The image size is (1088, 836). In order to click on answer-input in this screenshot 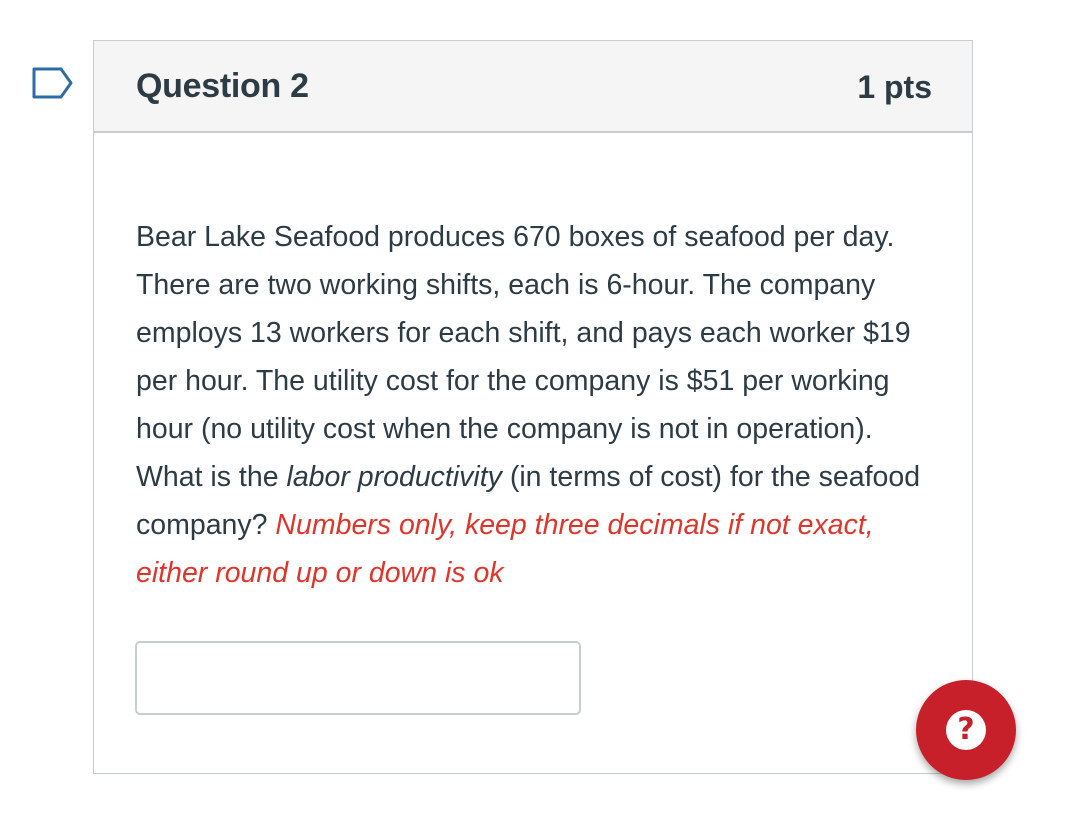, I will do `click(358, 678)`.